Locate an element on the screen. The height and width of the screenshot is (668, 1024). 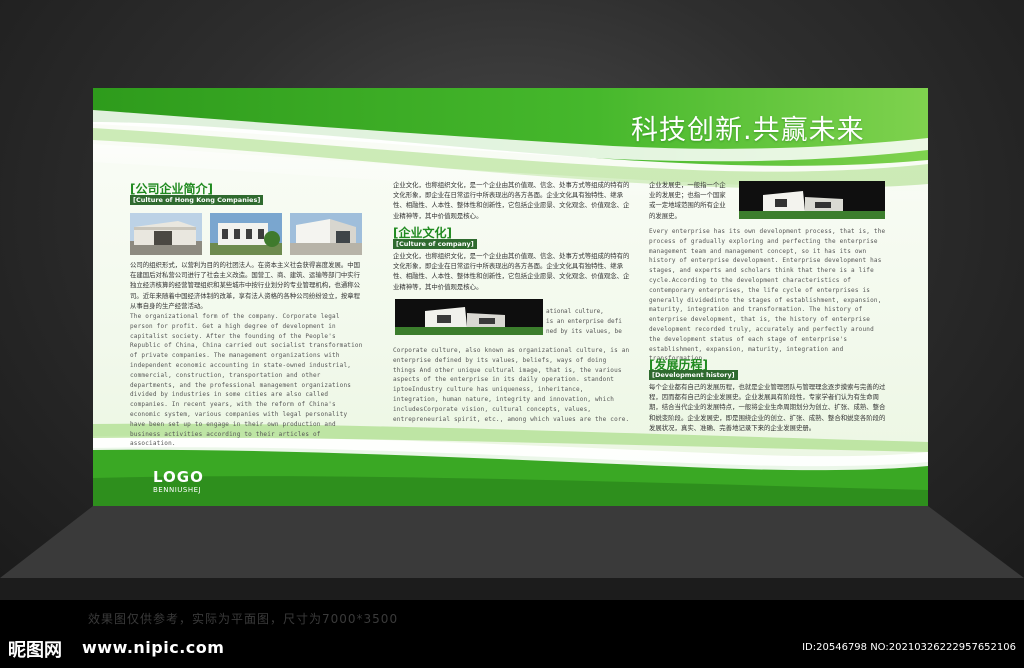
logo-text: LOGO is located at coordinates (178, 477).